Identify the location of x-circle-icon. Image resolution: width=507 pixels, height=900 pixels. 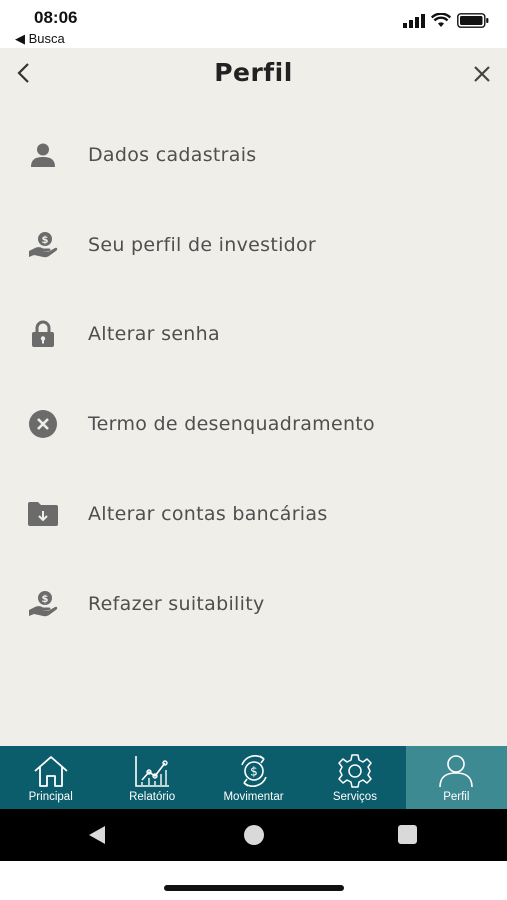
(43, 424).